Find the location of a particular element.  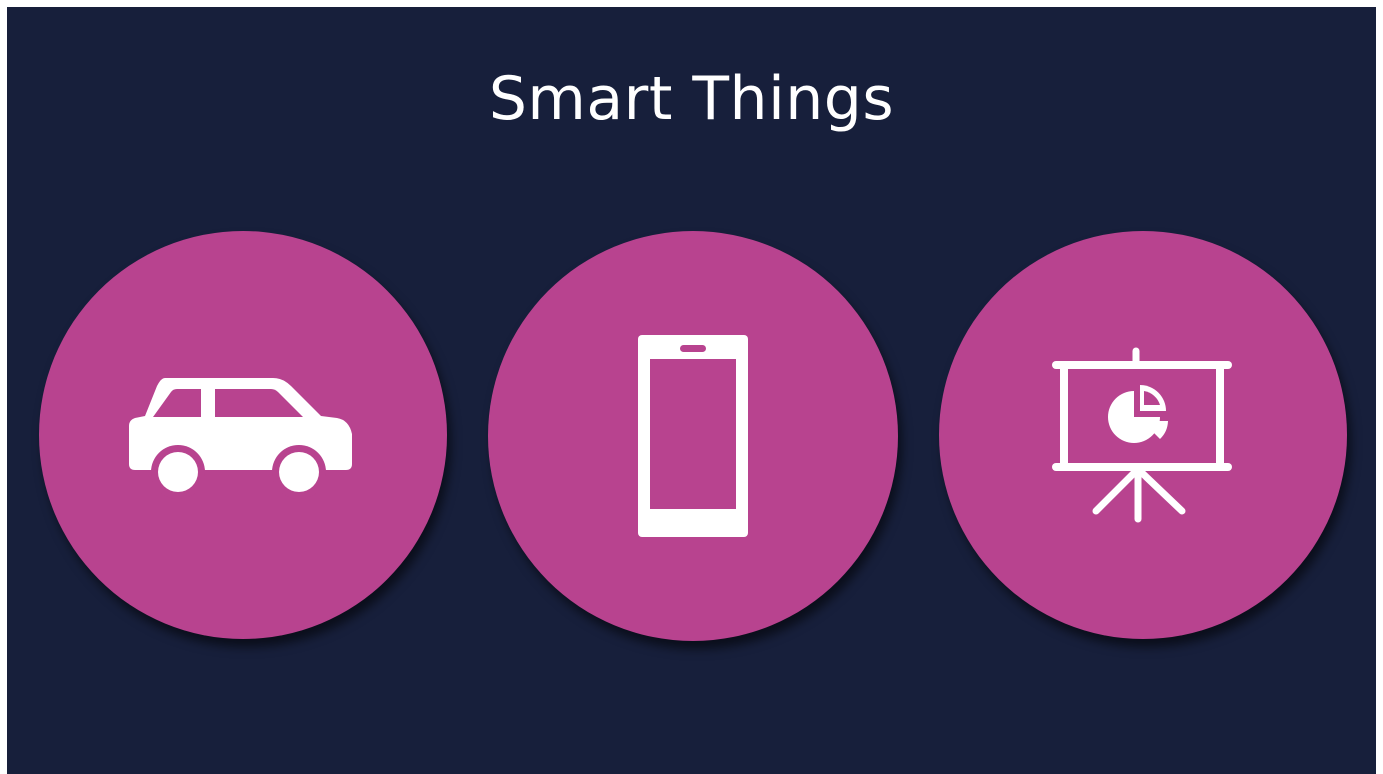

presentation-chart-icon is located at coordinates (1142, 435).